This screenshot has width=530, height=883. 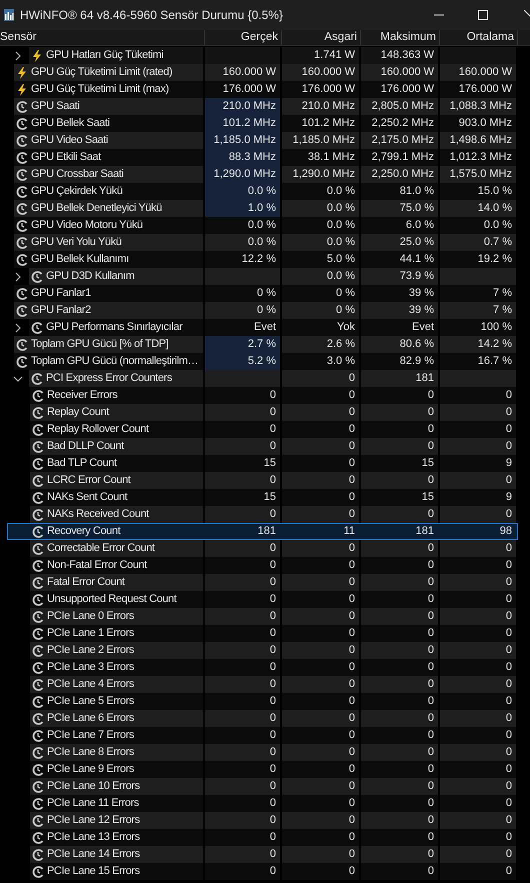 What do you see at coordinates (259, 548) in the screenshot?
I see `sensor-row: Correctable Error Count 0 0 0 0` at bounding box center [259, 548].